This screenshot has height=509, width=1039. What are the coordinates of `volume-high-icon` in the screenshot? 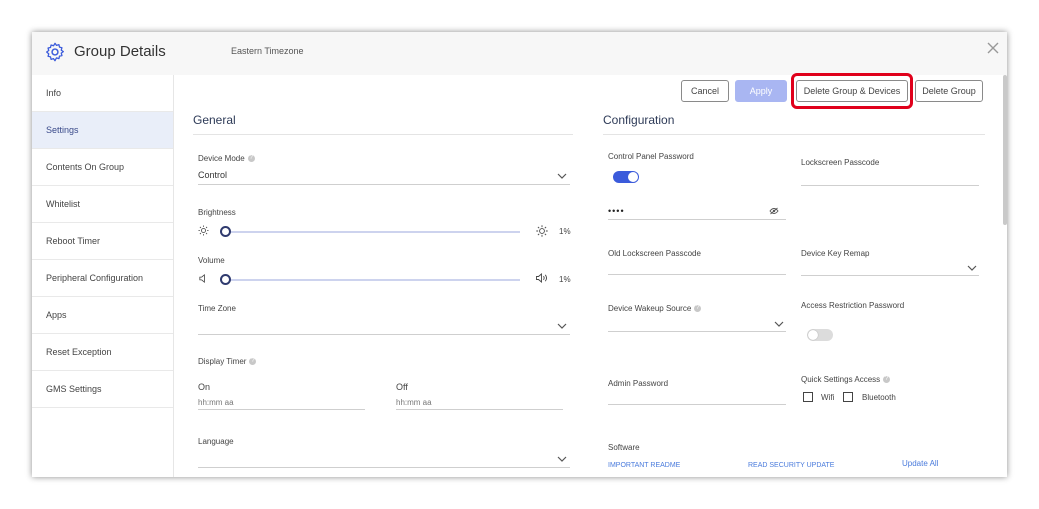 It's located at (541, 278).